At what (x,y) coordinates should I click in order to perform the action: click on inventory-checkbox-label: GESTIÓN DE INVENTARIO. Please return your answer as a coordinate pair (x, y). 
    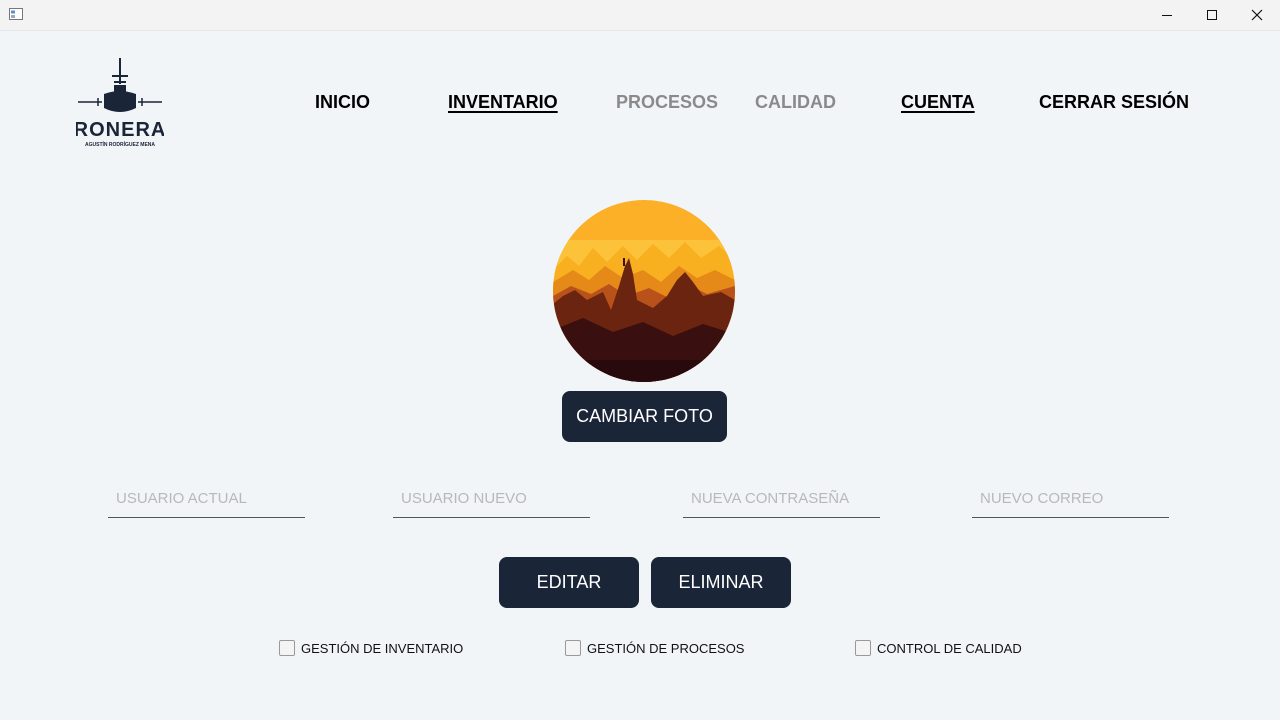
    Looking at the image, I should click on (382, 648).